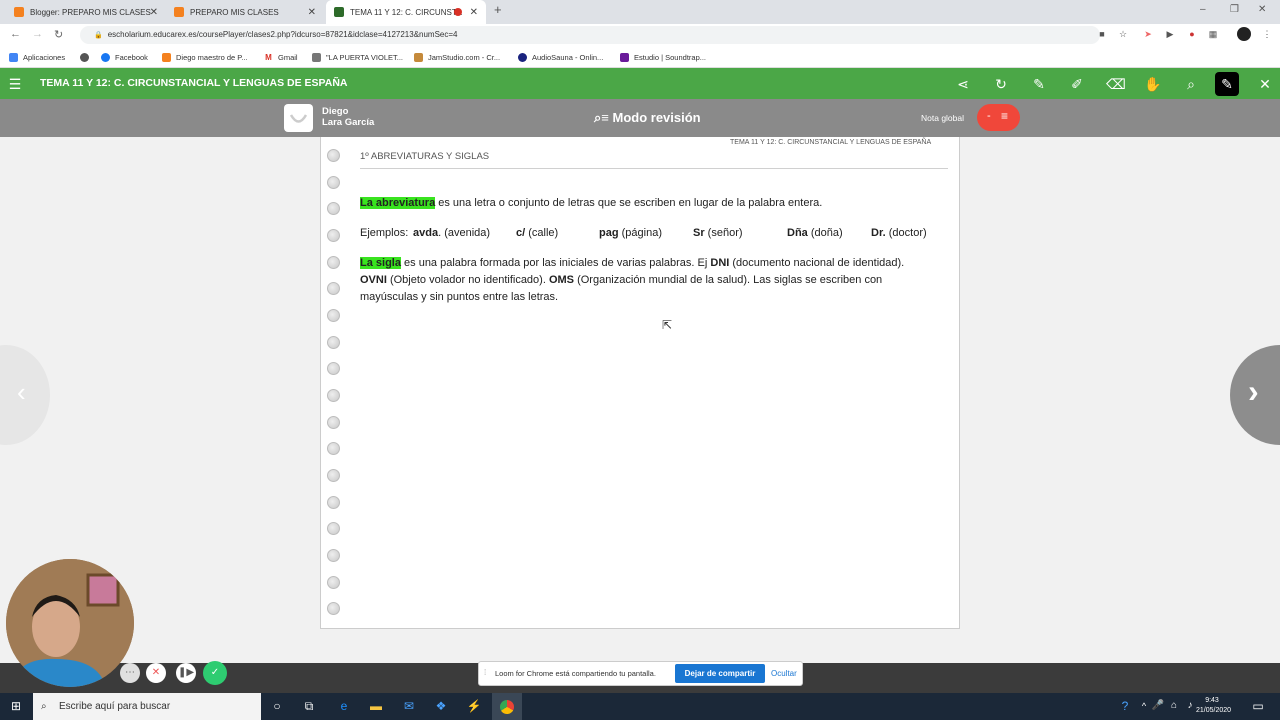 Image resolution: width=1280 pixels, height=720 pixels. I want to click on next-page-button: ›, so click(1255, 395).